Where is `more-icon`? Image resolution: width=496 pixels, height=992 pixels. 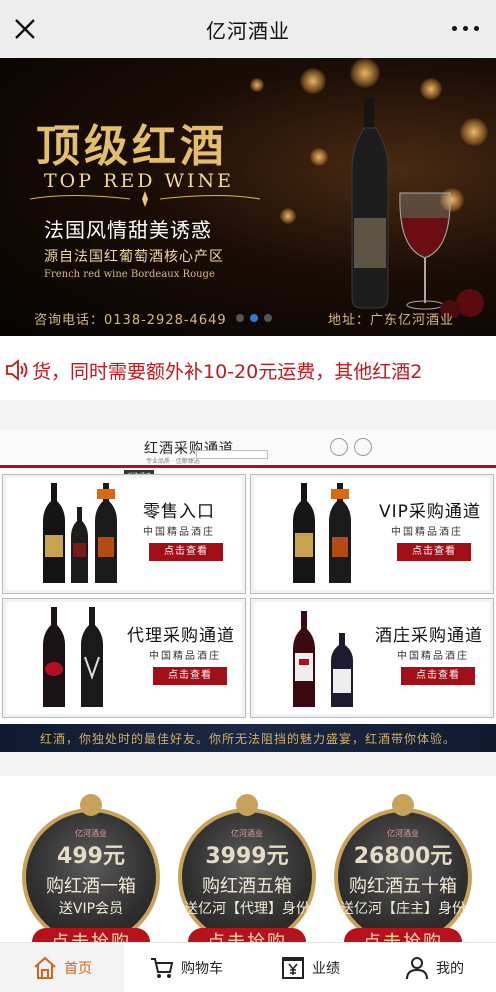 more-icon is located at coordinates (466, 28).